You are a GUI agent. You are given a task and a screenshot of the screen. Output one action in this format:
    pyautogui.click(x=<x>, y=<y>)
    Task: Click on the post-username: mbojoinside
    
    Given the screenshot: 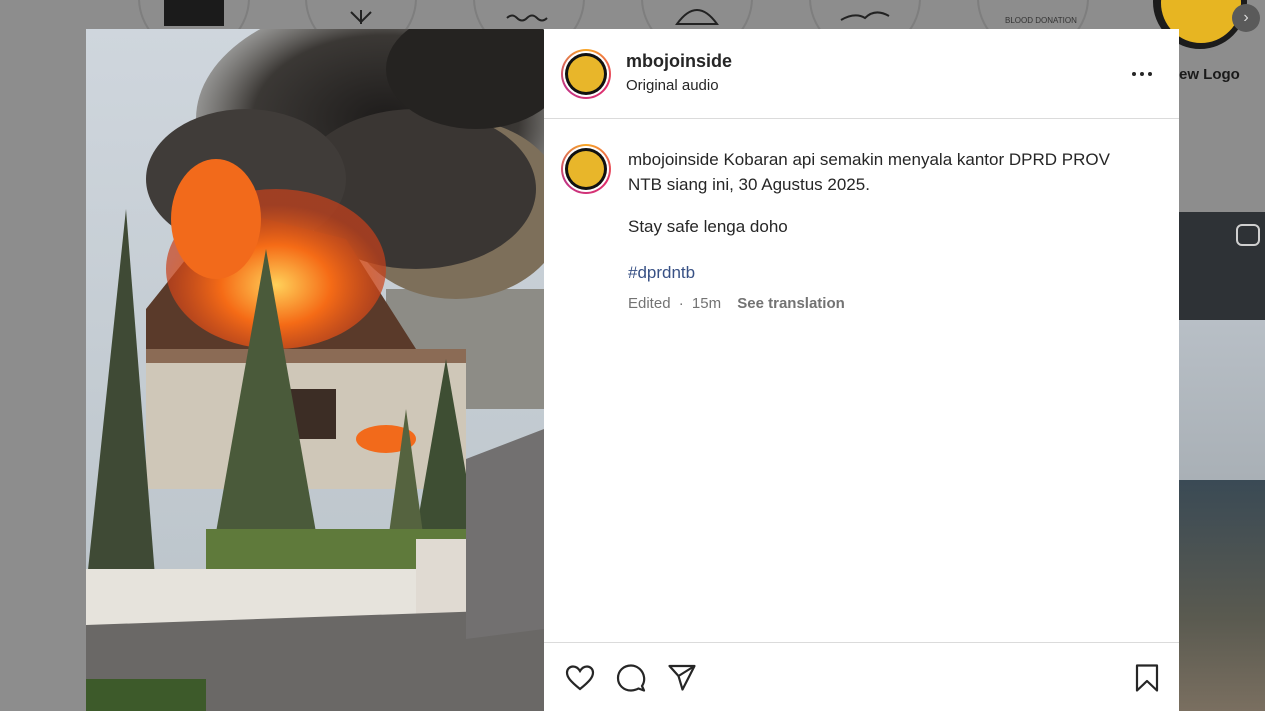 What is the action you would take?
    pyautogui.click(x=679, y=61)
    